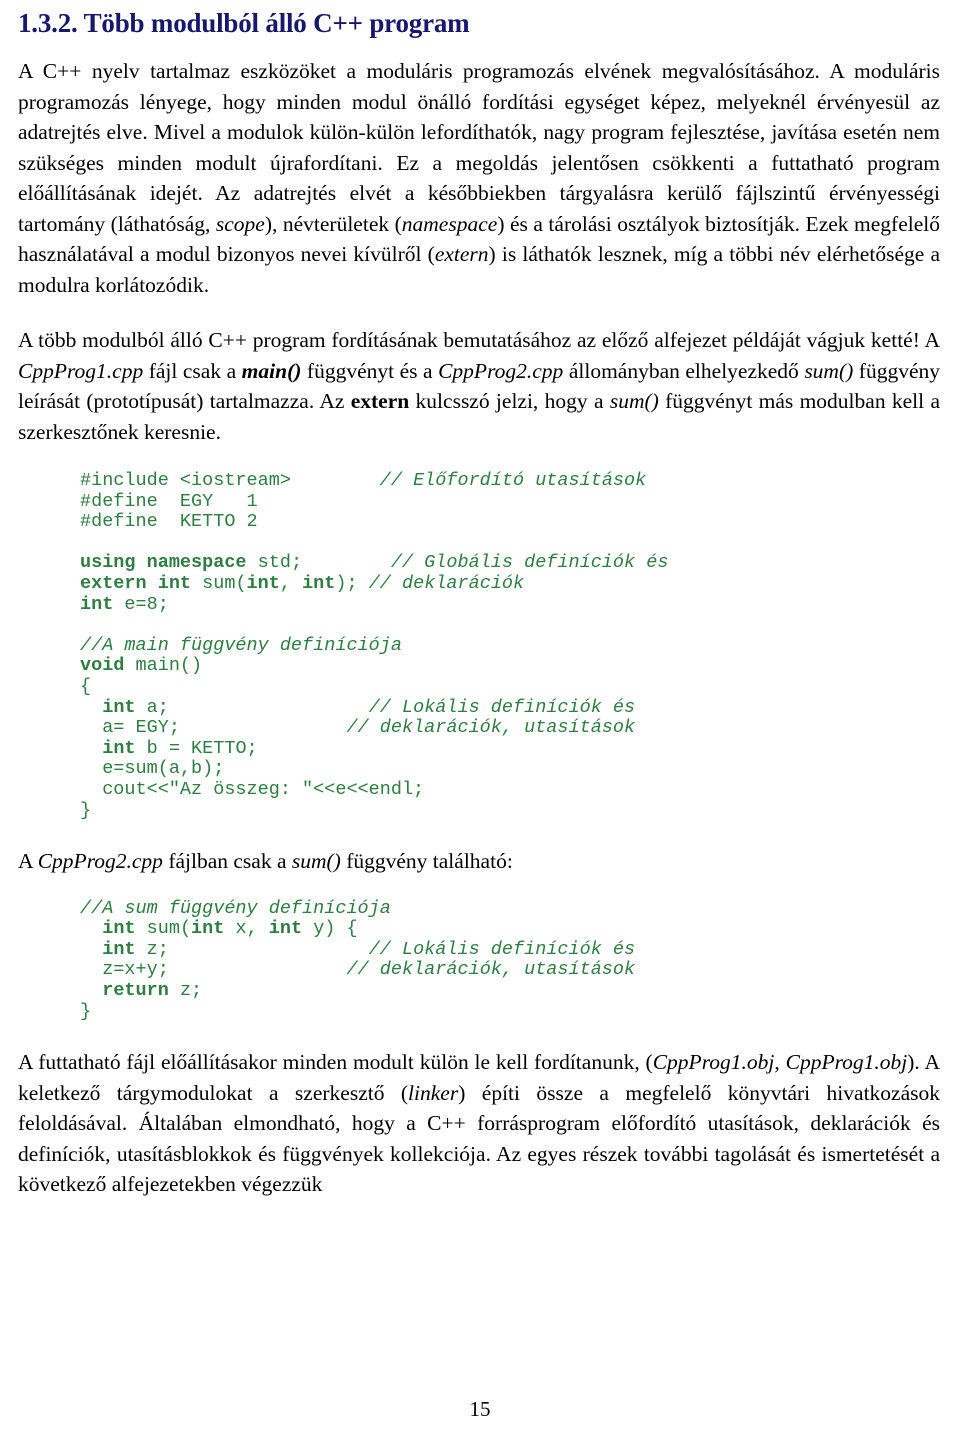 The width and height of the screenshot is (960, 1448). I want to click on page-title: 1.3.2. Több modulból álló C++ program, so click(244, 23).